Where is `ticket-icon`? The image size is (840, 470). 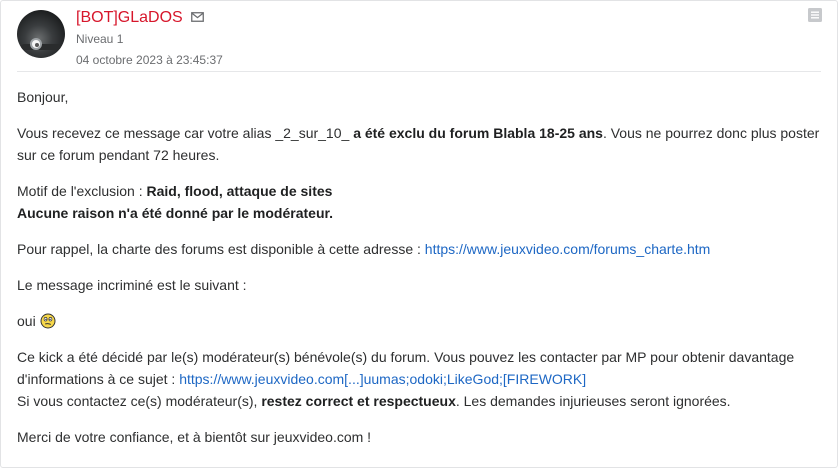
ticket-icon is located at coordinates (815, 15).